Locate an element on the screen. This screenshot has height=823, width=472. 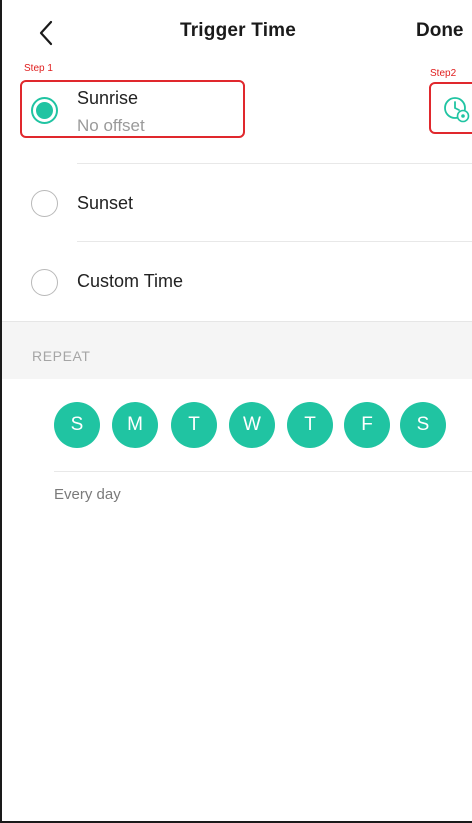
offset-settings-button is located at coordinates (457, 110).